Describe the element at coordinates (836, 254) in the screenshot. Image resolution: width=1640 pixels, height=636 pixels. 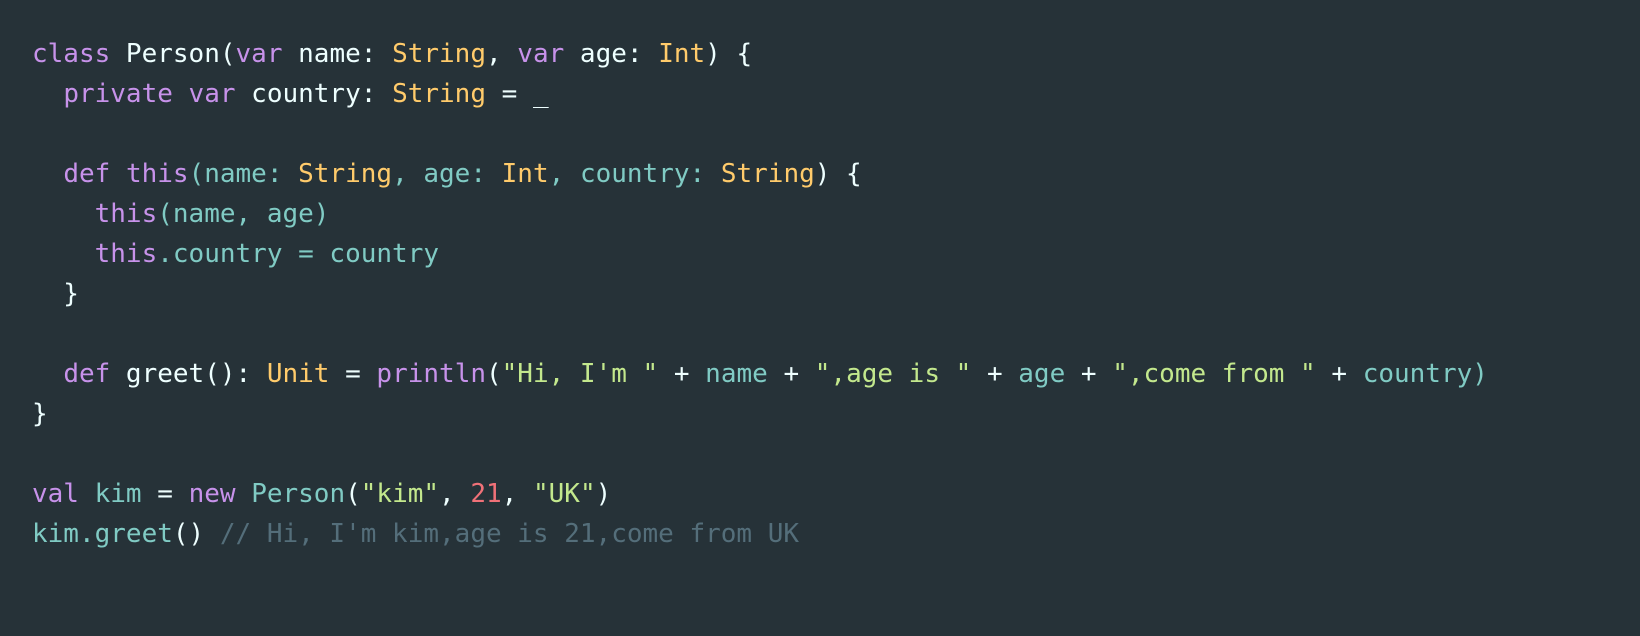
I see `code-line: this.country = country` at that location.